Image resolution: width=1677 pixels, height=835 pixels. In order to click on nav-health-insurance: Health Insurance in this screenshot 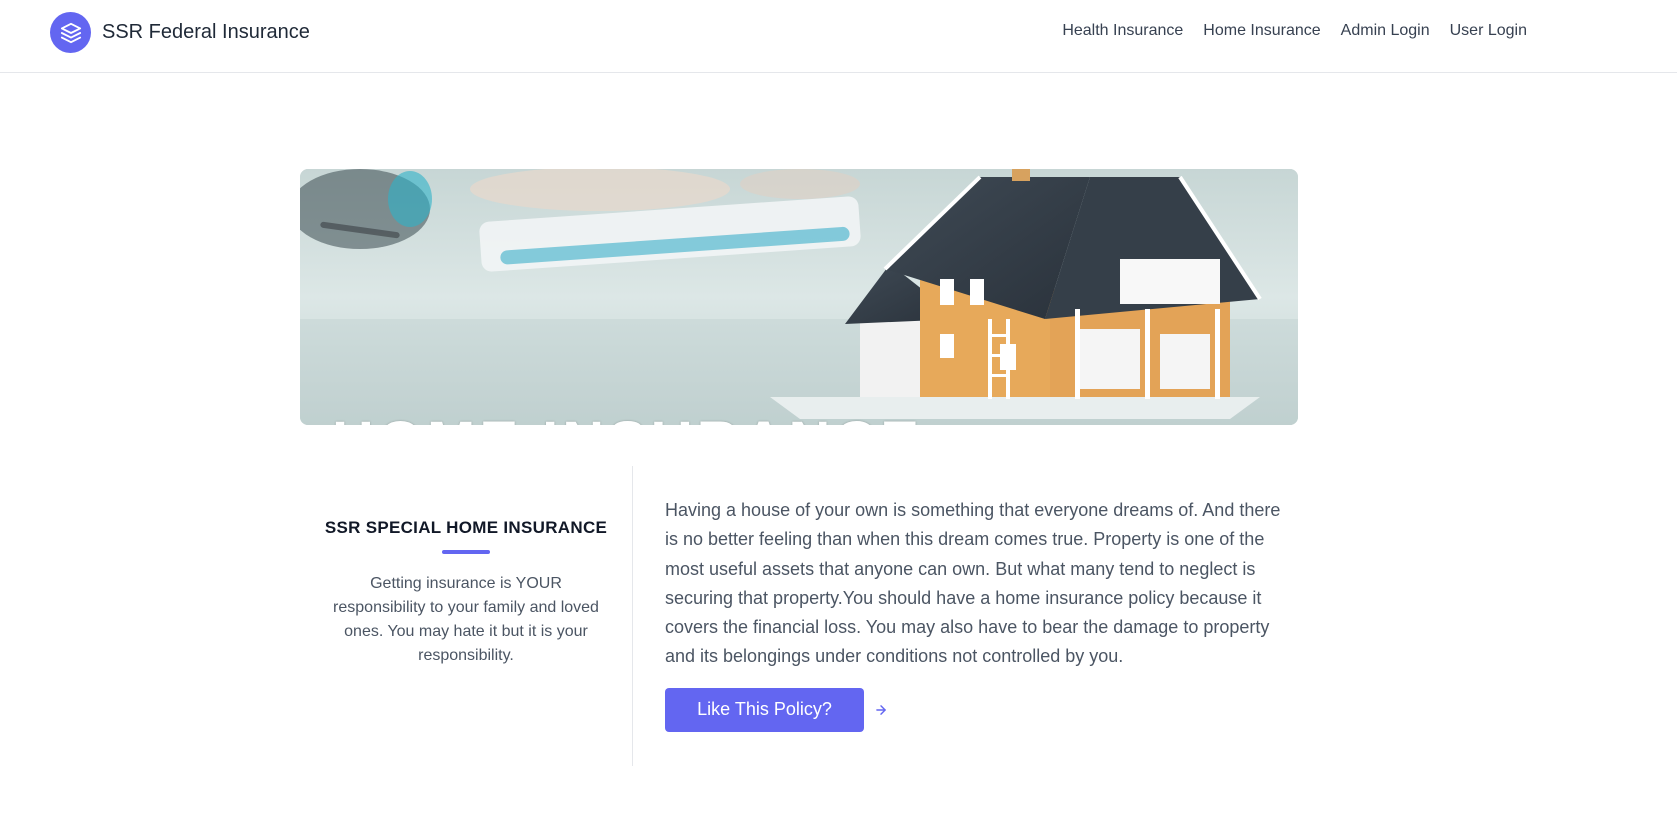, I will do `click(1122, 31)`.